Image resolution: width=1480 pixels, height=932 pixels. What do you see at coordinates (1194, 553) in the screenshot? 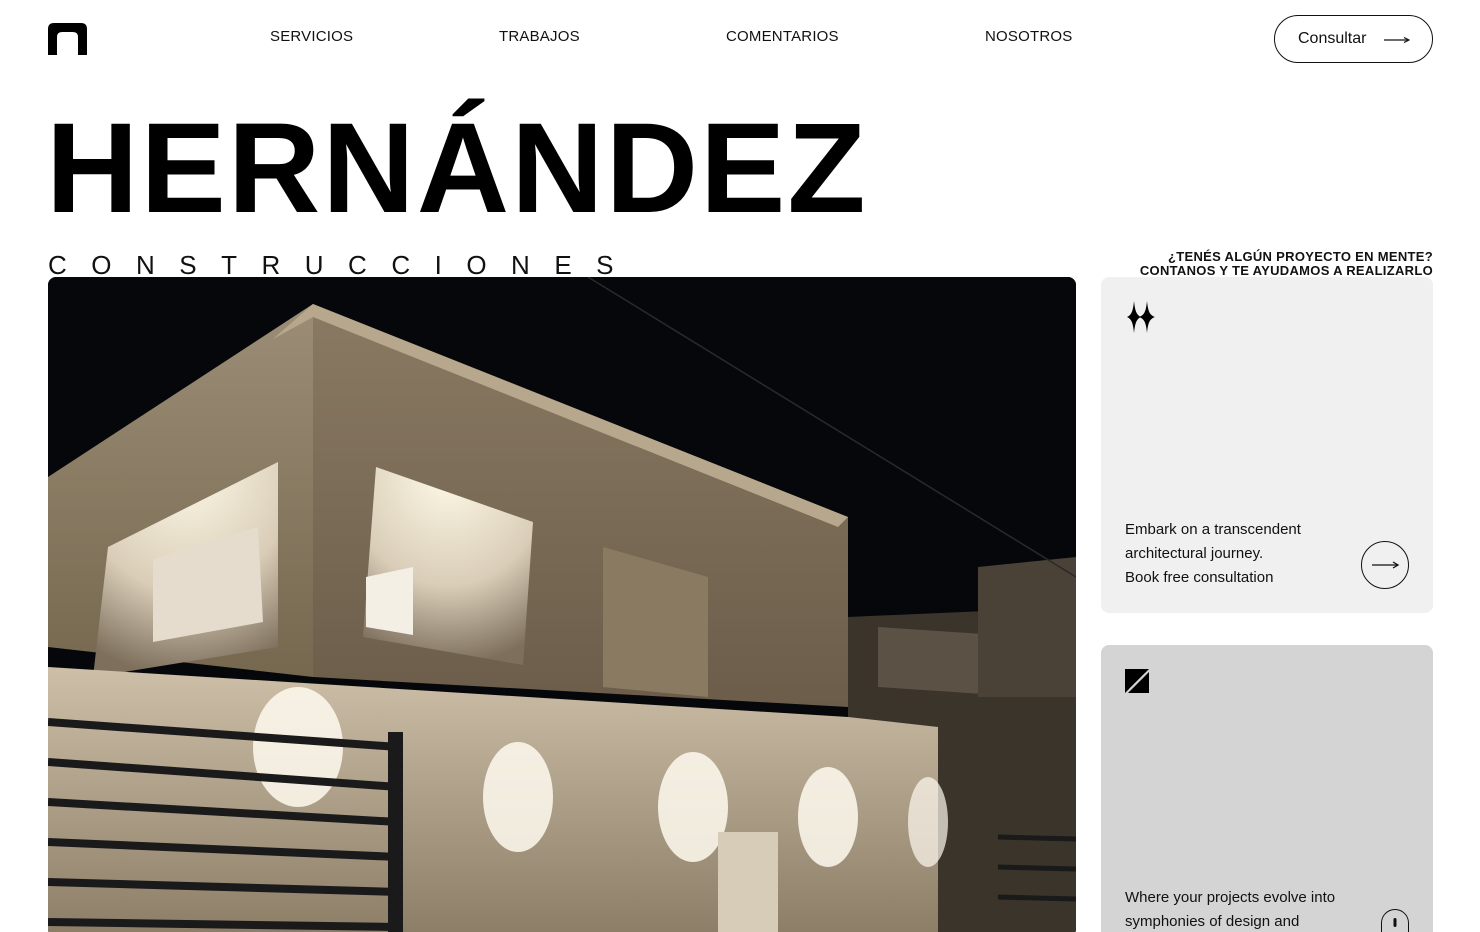
I see `consultation-card-line2: architectural journey.` at bounding box center [1194, 553].